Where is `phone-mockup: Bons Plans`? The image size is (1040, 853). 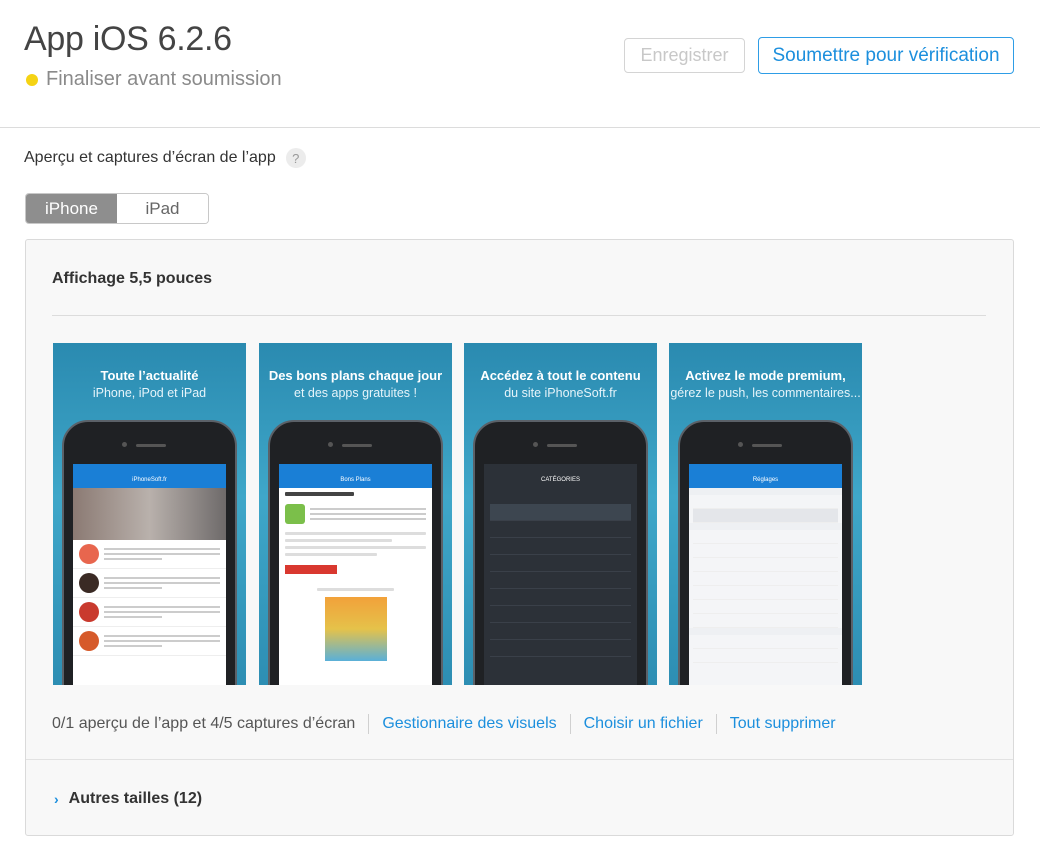 phone-mockup: Bons Plans is located at coordinates (355, 552).